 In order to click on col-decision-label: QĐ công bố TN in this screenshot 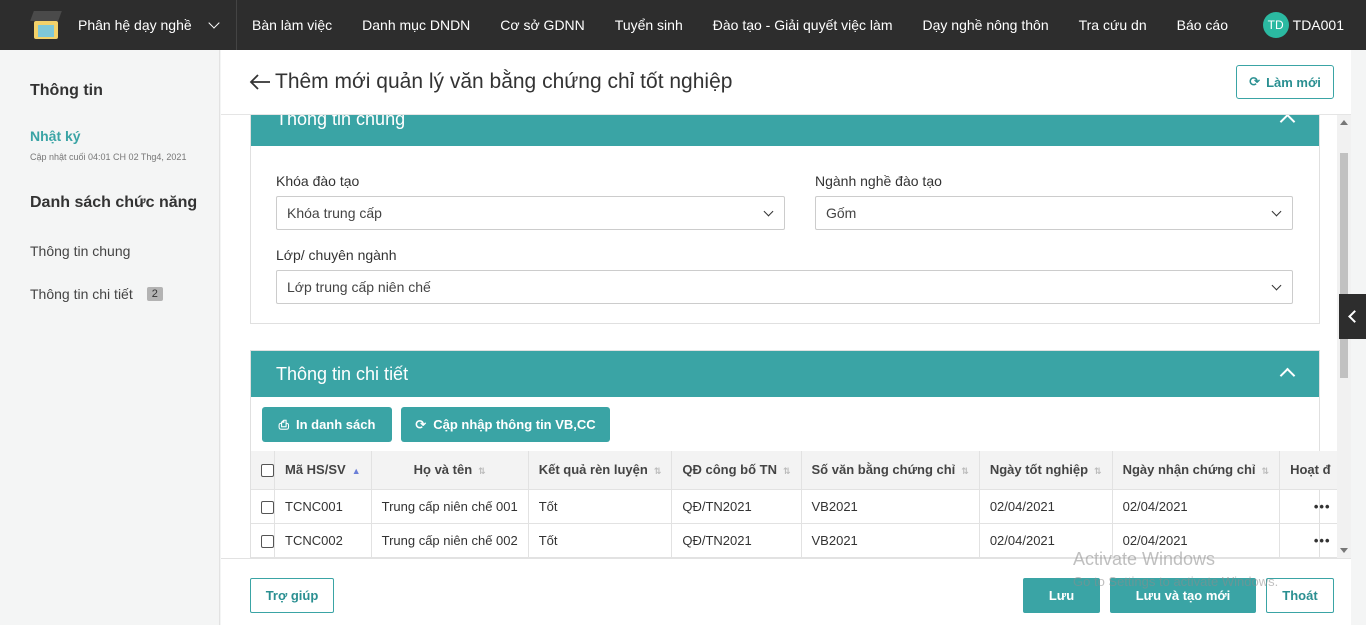, I will do `click(729, 470)`.